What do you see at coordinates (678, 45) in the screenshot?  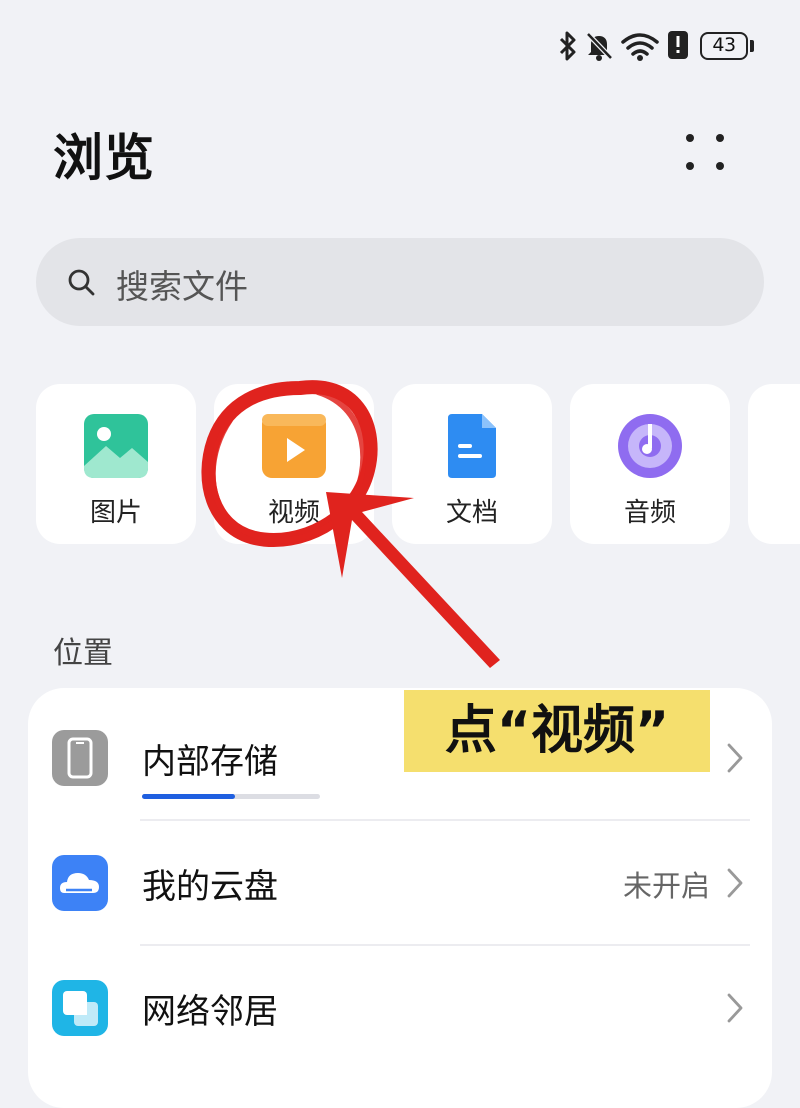 I see `alert-icon` at bounding box center [678, 45].